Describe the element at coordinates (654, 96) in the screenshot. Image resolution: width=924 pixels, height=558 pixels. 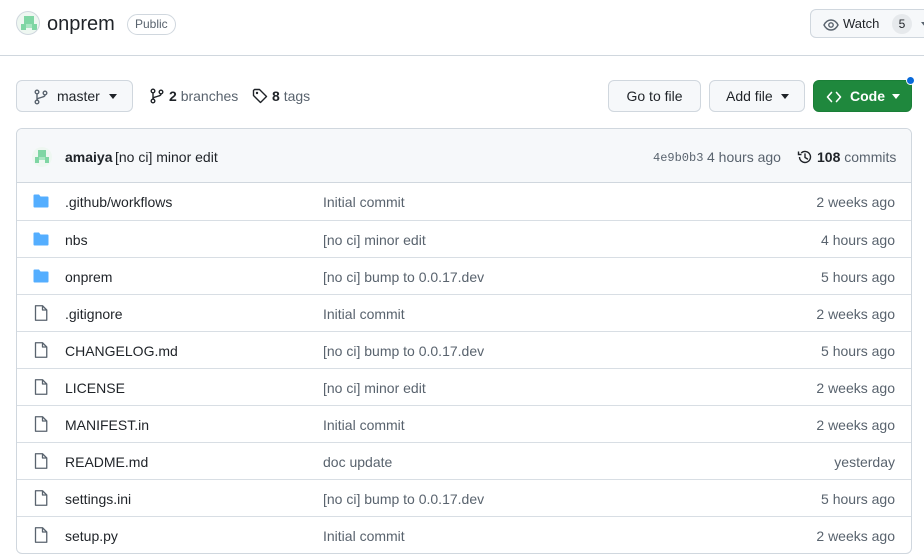
I see `go-to-file-button: Go to file` at that location.